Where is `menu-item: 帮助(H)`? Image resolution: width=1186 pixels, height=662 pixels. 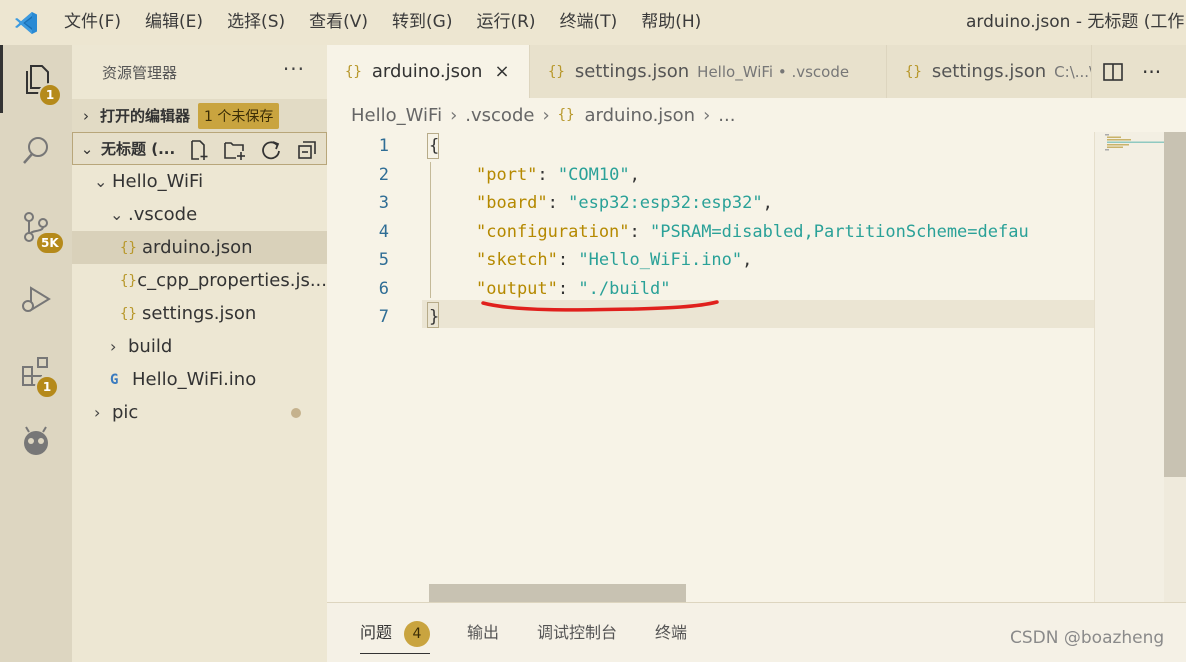
menu-item: 帮助(H) is located at coordinates (671, 22).